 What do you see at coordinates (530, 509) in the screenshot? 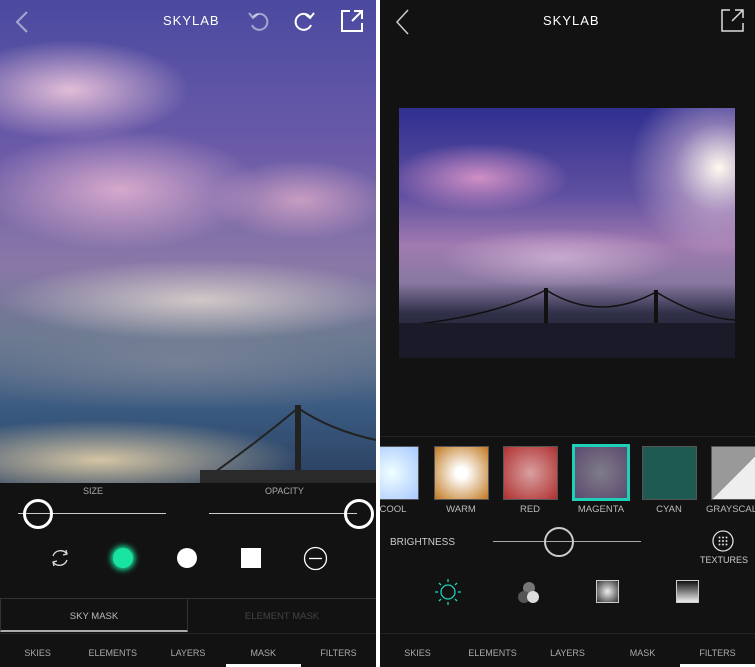
I see `filter-label: RED` at bounding box center [530, 509].